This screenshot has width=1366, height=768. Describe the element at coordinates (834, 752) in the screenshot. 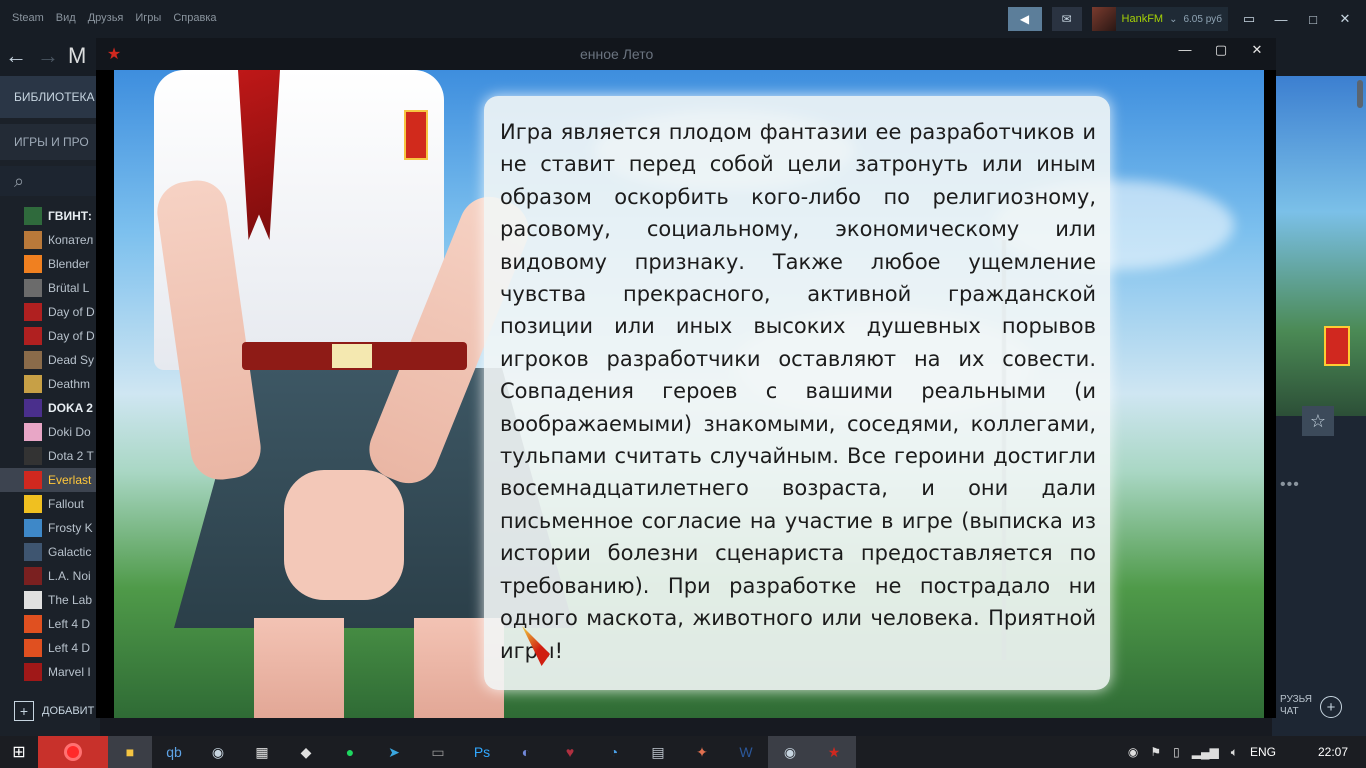

I see `everlasting-summer-icon: ★` at that location.